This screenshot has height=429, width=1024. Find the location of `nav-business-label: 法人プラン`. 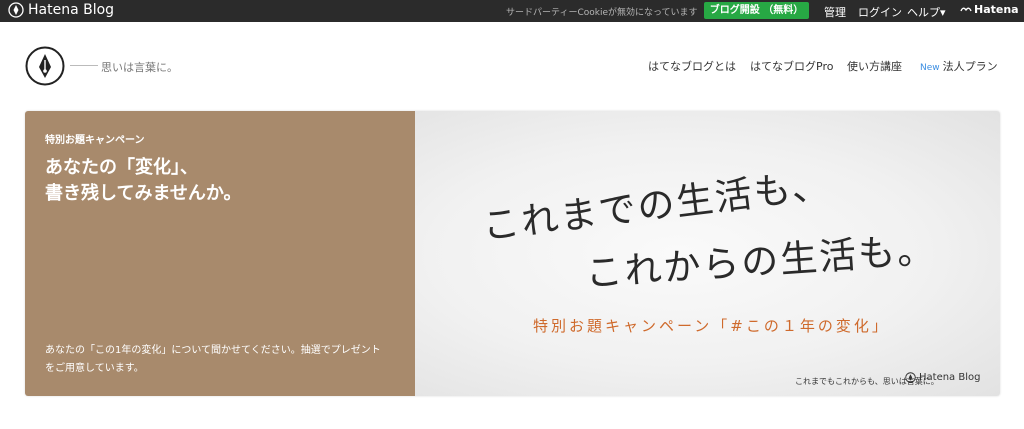

nav-business-label: 法人プラン is located at coordinates (970, 66).